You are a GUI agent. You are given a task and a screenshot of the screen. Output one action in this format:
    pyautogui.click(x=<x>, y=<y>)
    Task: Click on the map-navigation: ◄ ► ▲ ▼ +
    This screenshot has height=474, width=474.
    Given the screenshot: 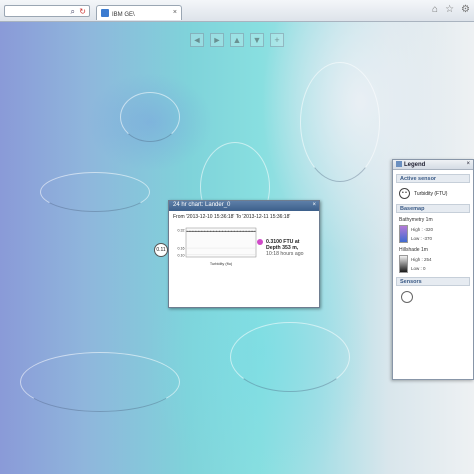 What is the action you would take?
    pyautogui.click(x=242, y=40)
    